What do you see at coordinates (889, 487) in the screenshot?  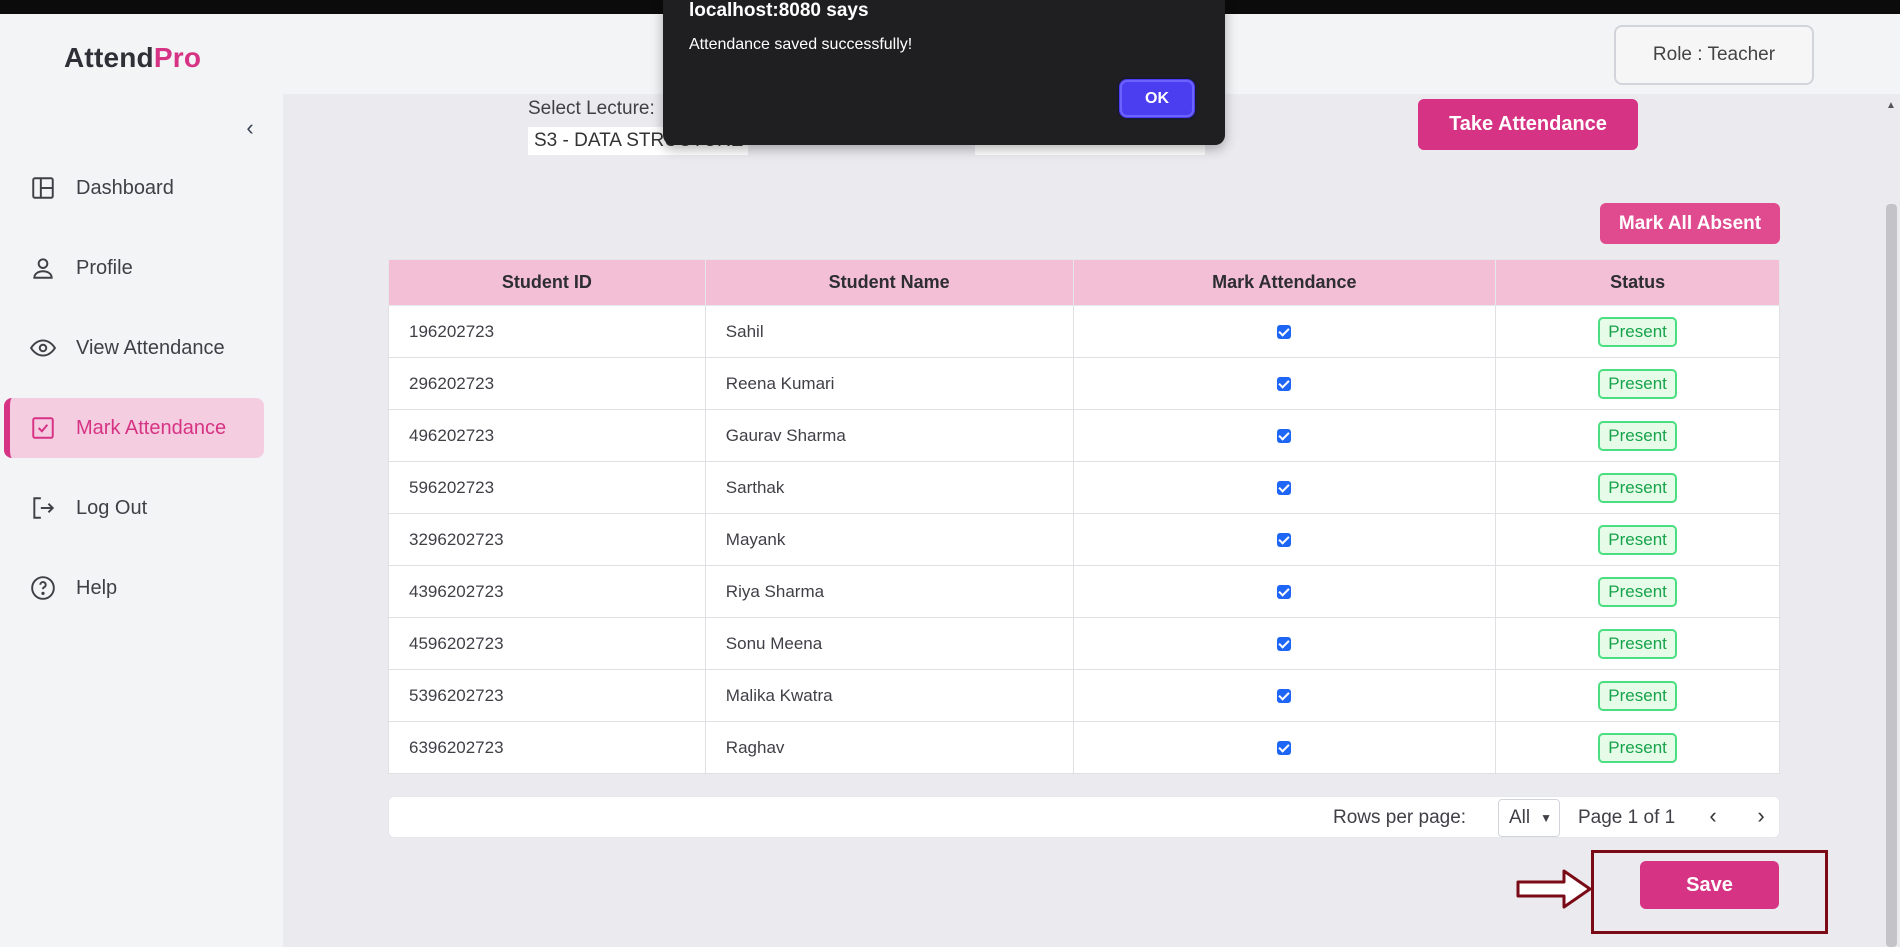 I see `student-name-cell: Sarthak` at bounding box center [889, 487].